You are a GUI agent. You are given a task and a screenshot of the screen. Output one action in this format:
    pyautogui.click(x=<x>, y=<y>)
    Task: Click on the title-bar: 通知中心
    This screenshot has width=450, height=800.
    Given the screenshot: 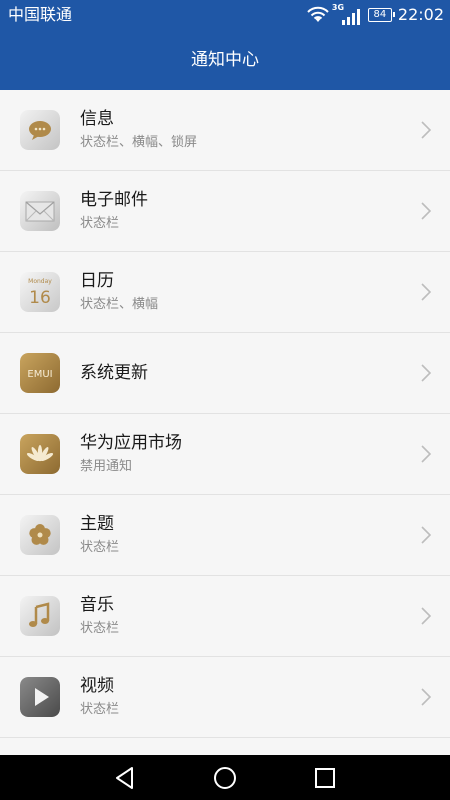 What is the action you would take?
    pyautogui.click(x=225, y=60)
    